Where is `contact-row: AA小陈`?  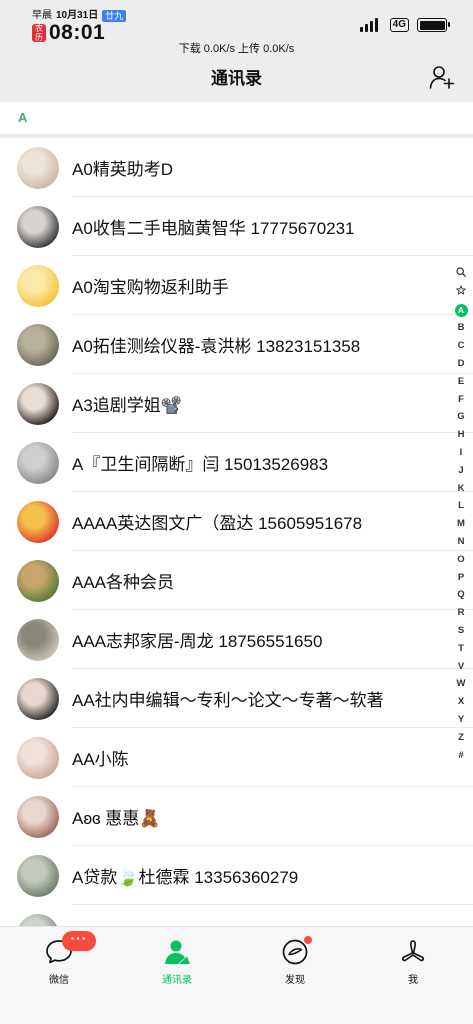 contact-row: AA小陈 is located at coordinates (236, 757).